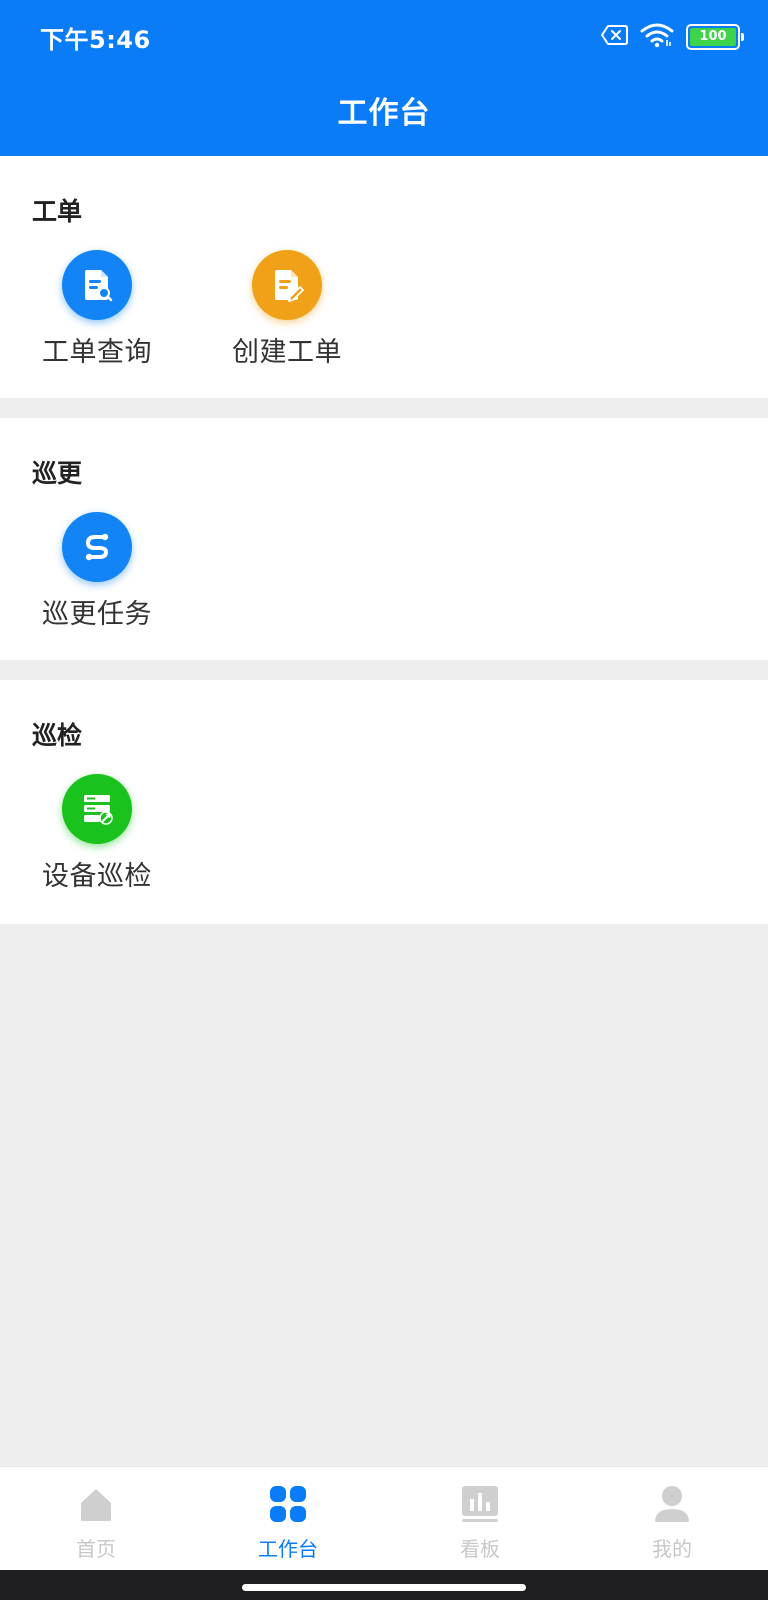 This screenshot has height=1600, width=768. I want to click on bar-chart-icon, so click(480, 1506).